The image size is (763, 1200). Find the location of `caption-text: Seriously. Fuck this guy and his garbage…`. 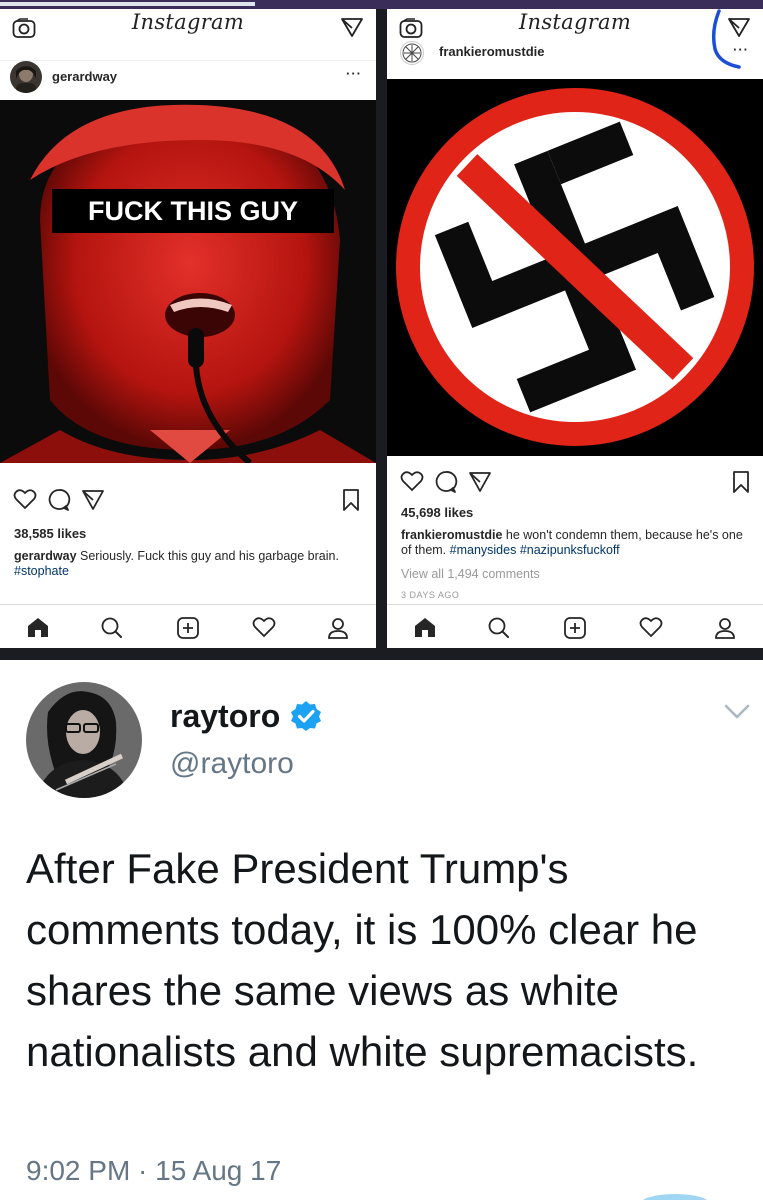

caption-text: Seriously. Fuck this guy and his garbage… is located at coordinates (207, 556).